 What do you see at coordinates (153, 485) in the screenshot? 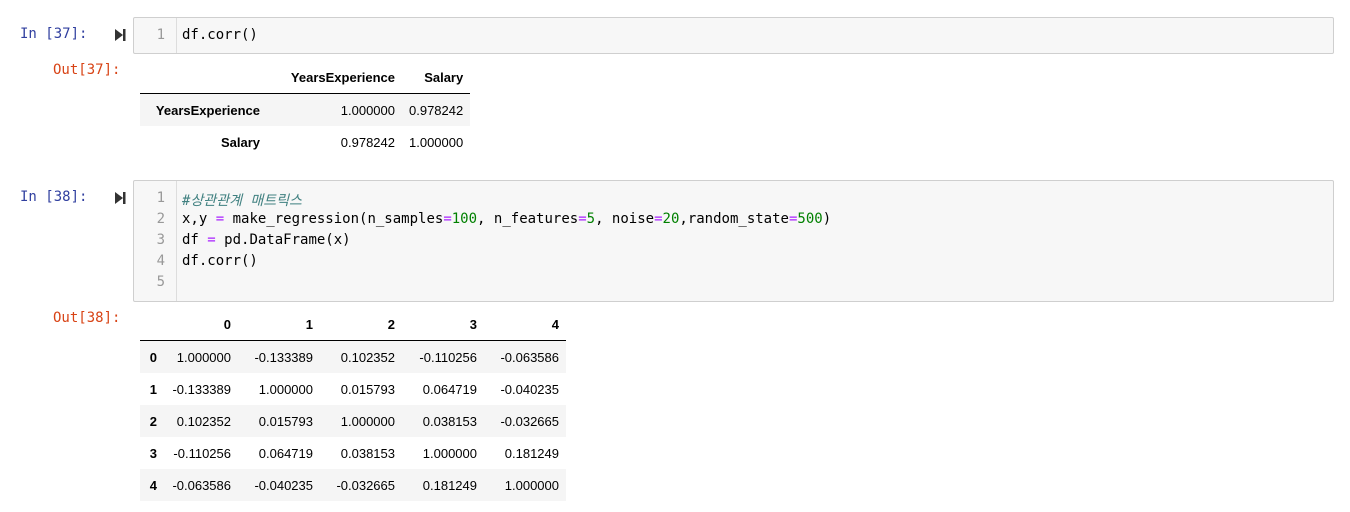
I see `row-label: 4` at bounding box center [153, 485].